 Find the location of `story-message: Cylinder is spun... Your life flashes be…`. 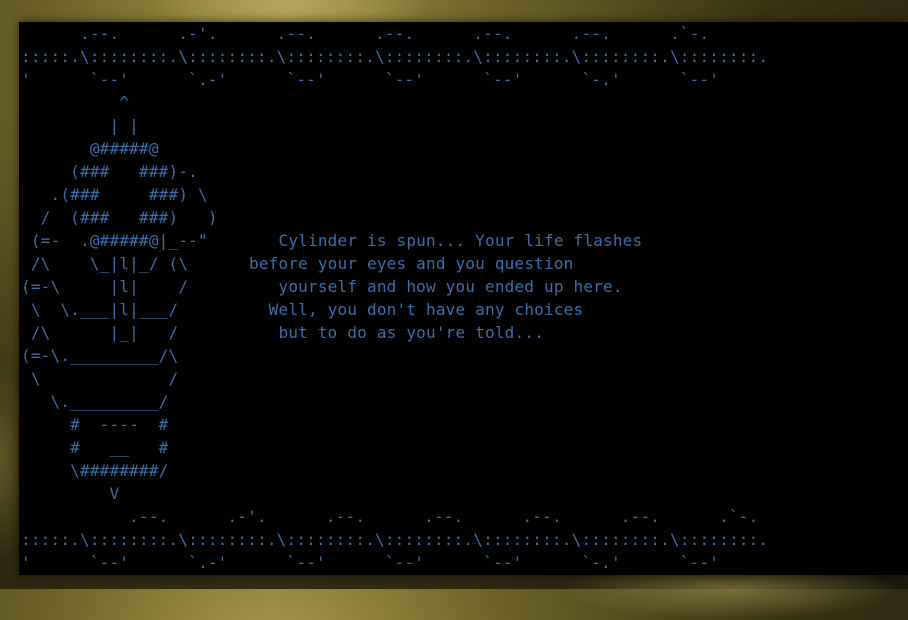

story-message: Cylinder is spun... Your life flashes be… is located at coordinates (446, 286).